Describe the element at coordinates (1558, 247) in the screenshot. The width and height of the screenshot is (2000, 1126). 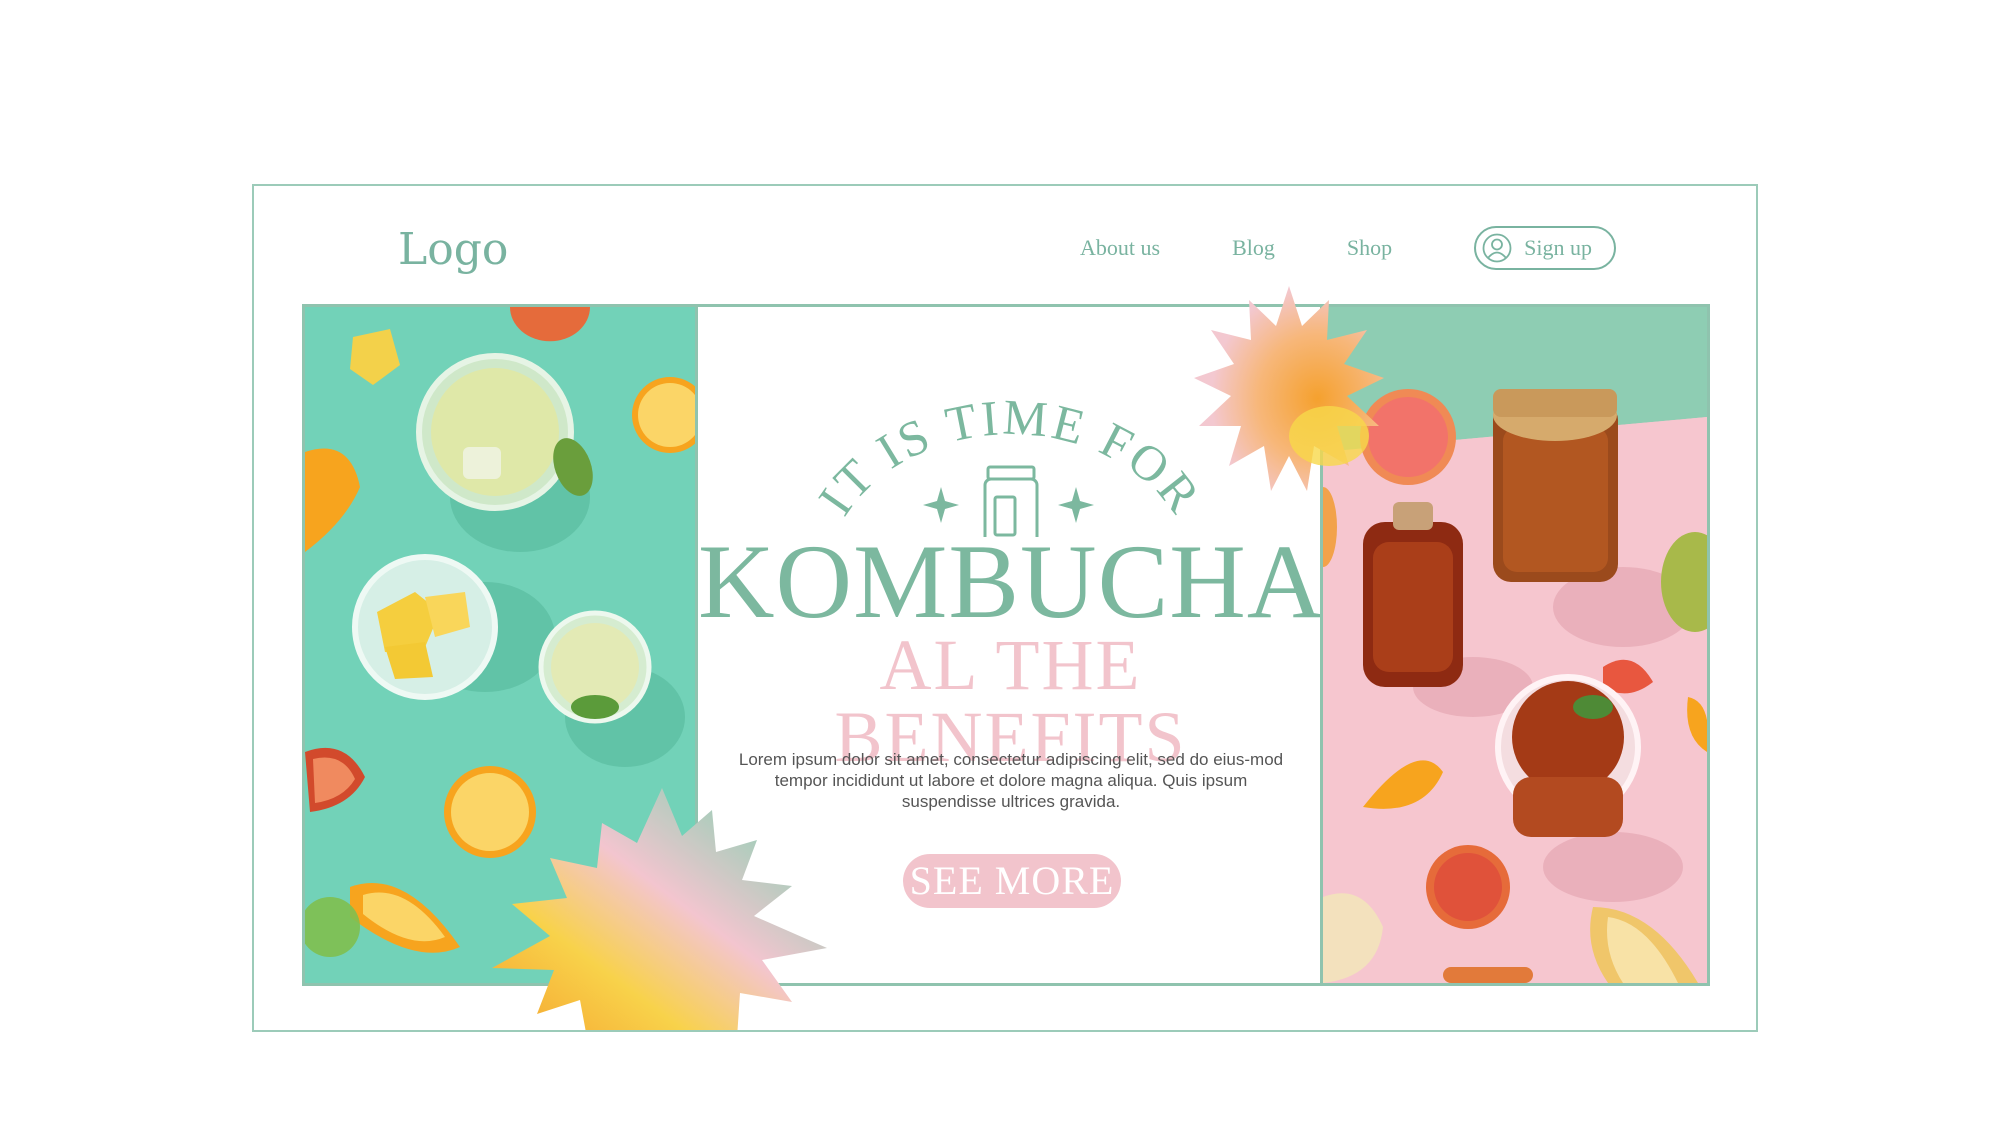
I see `signup-label: Sign up` at that location.